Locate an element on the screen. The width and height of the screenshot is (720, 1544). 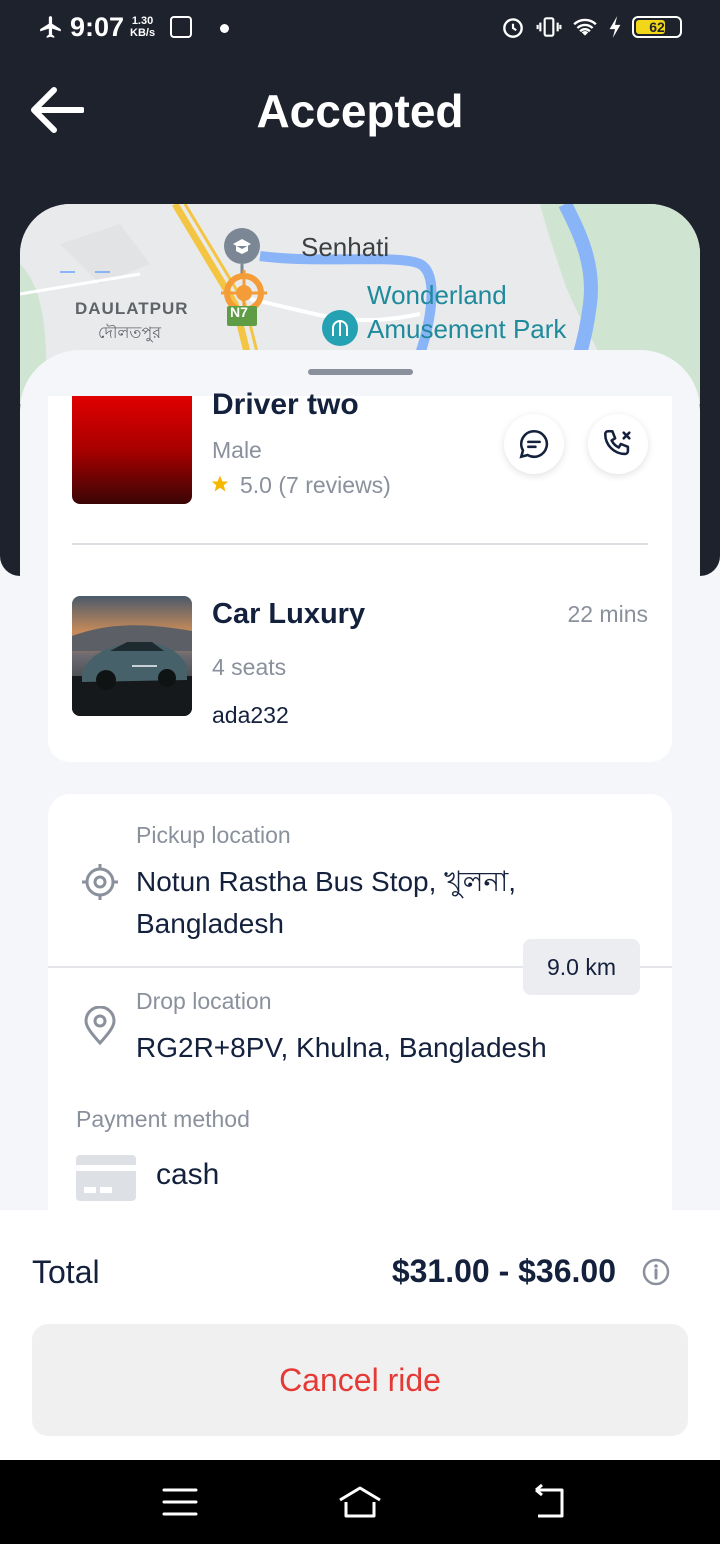
rating-value: 5.0 is located at coordinates (256, 485).